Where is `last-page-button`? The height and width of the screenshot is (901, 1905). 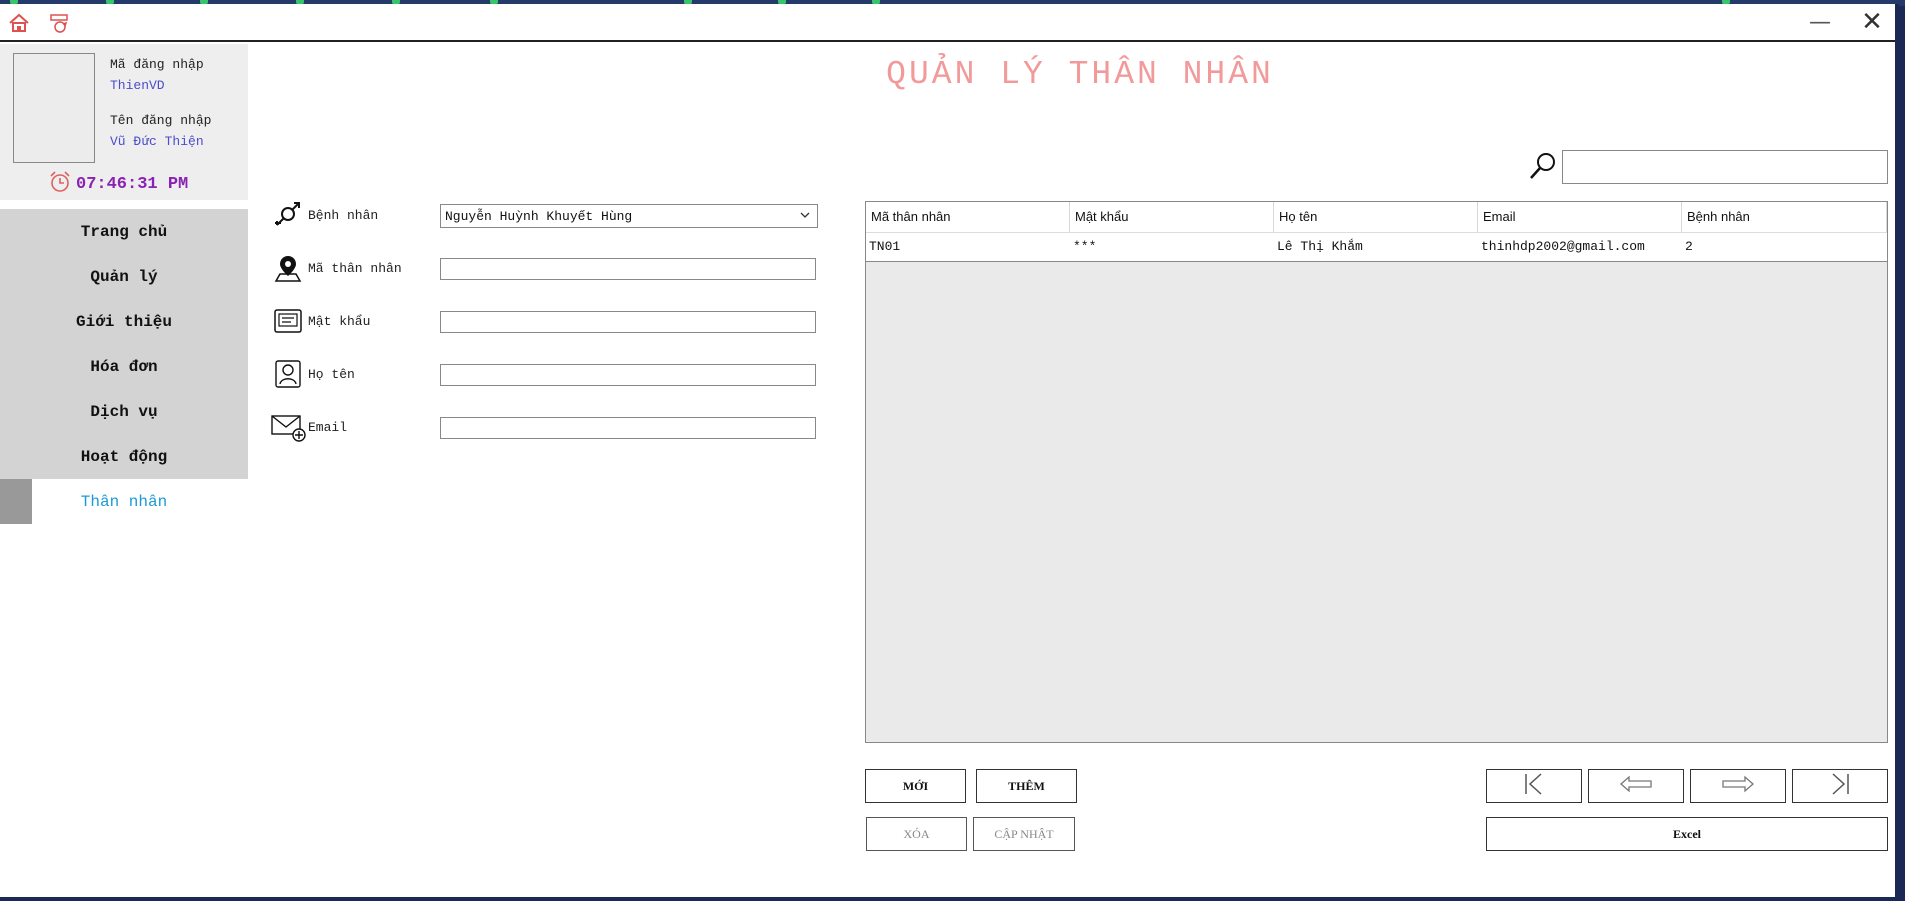 last-page-button is located at coordinates (1840, 786).